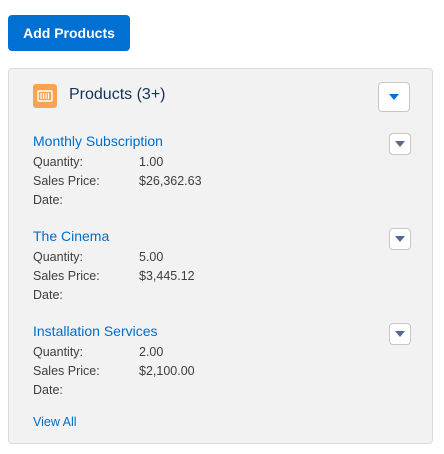 The image size is (444, 454). I want to click on sales-price-value: $2,100.00, so click(167, 371).